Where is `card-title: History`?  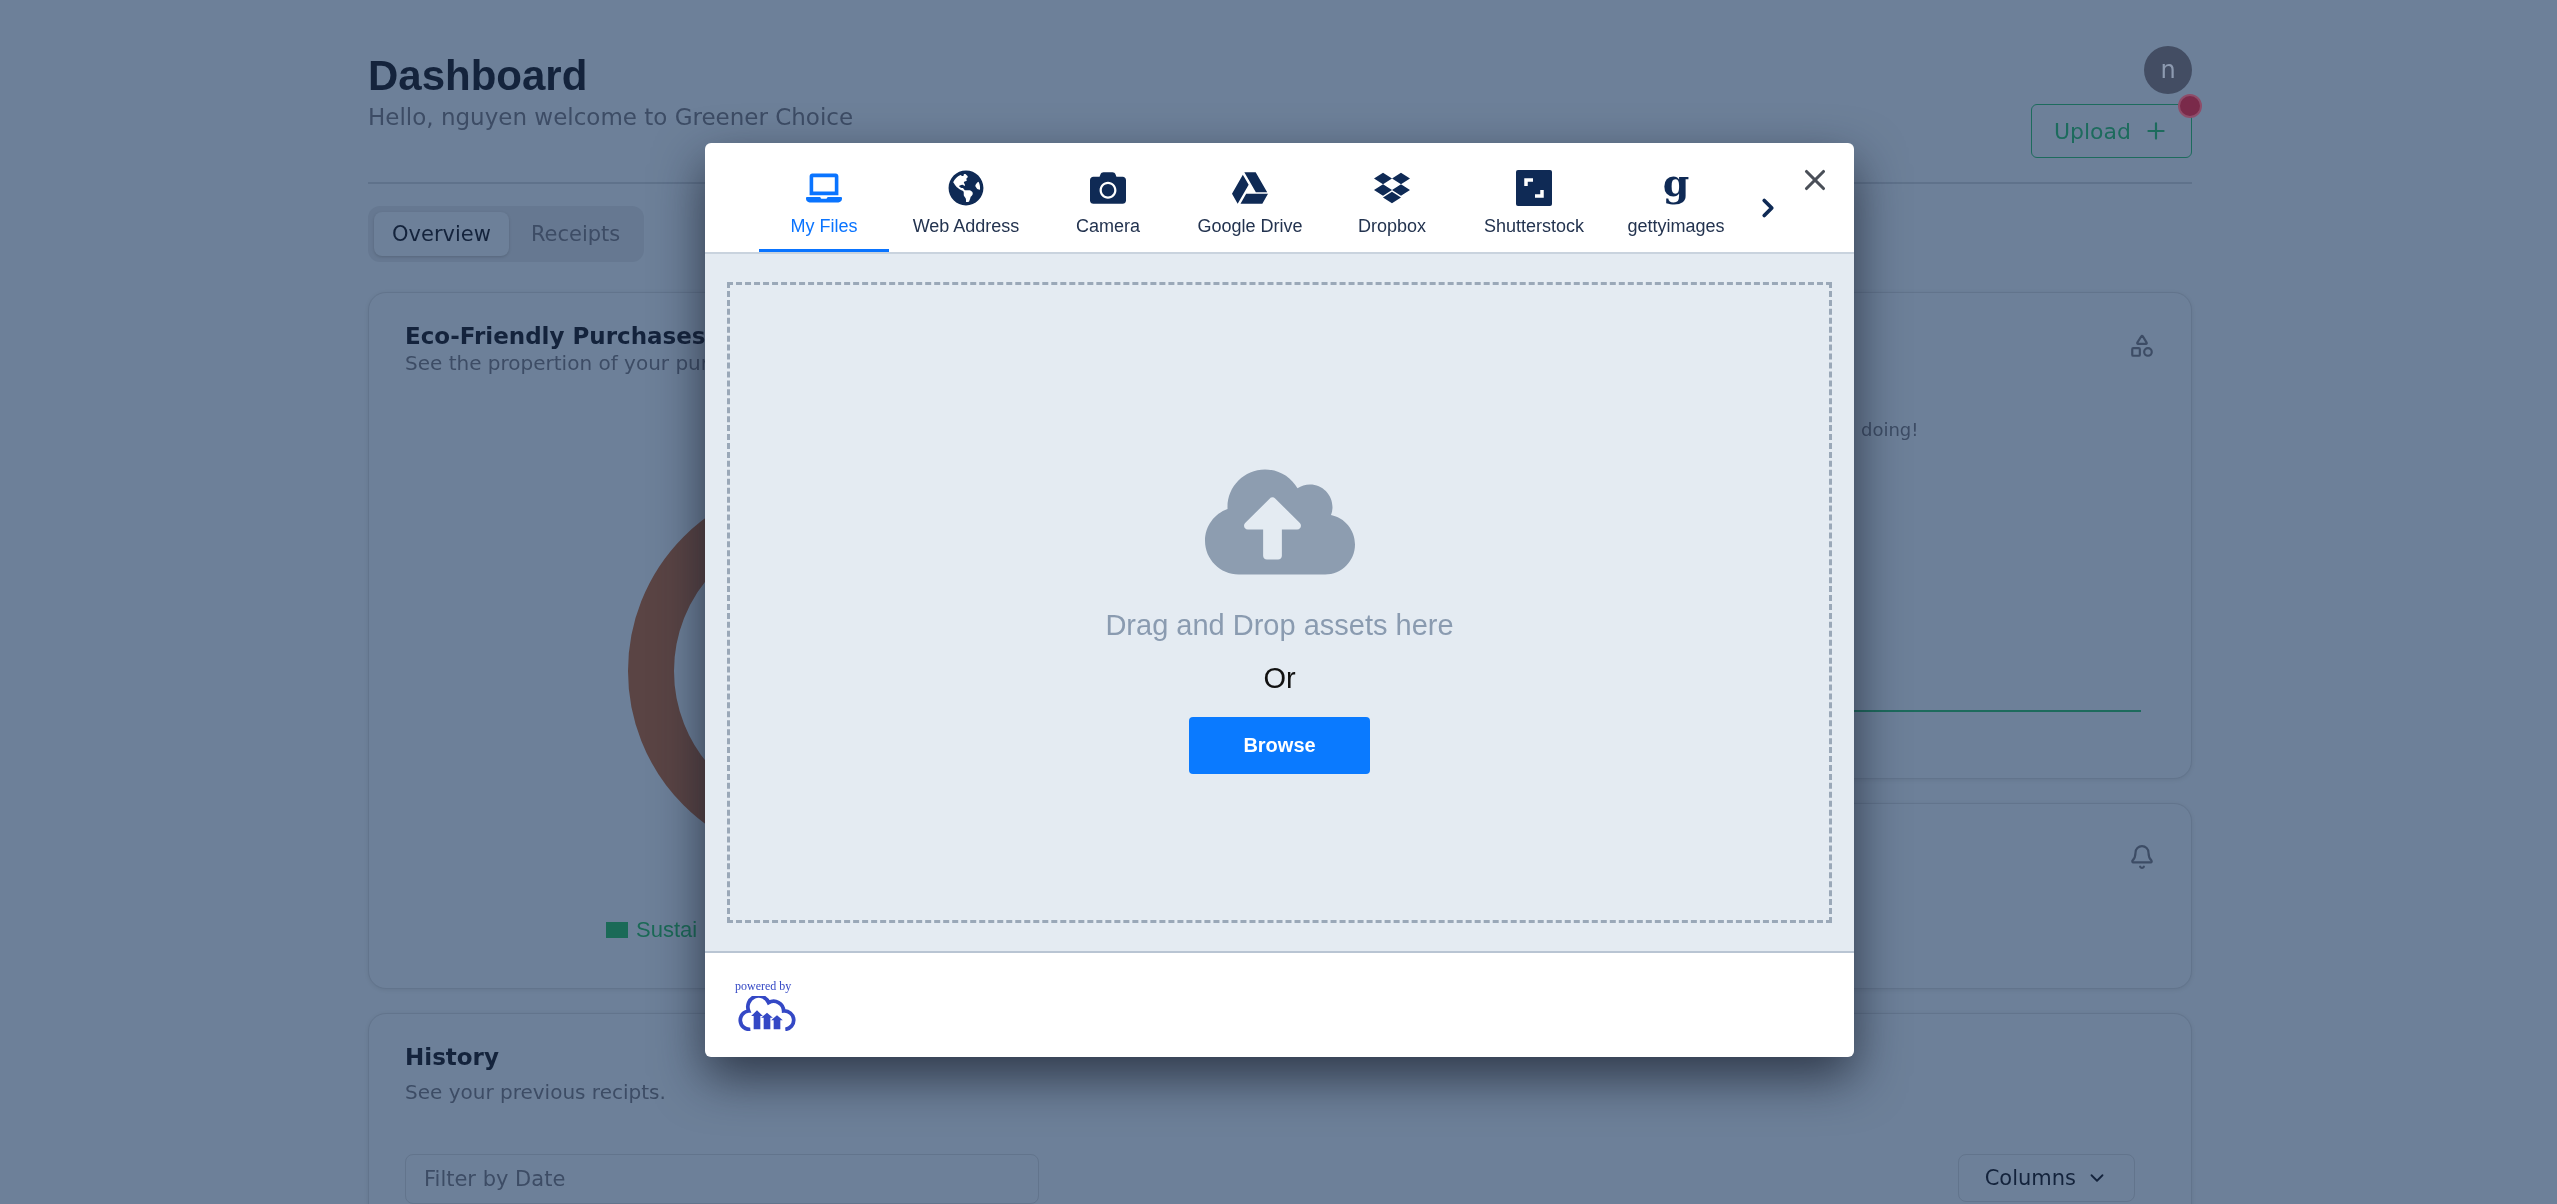 card-title: History is located at coordinates (452, 1057).